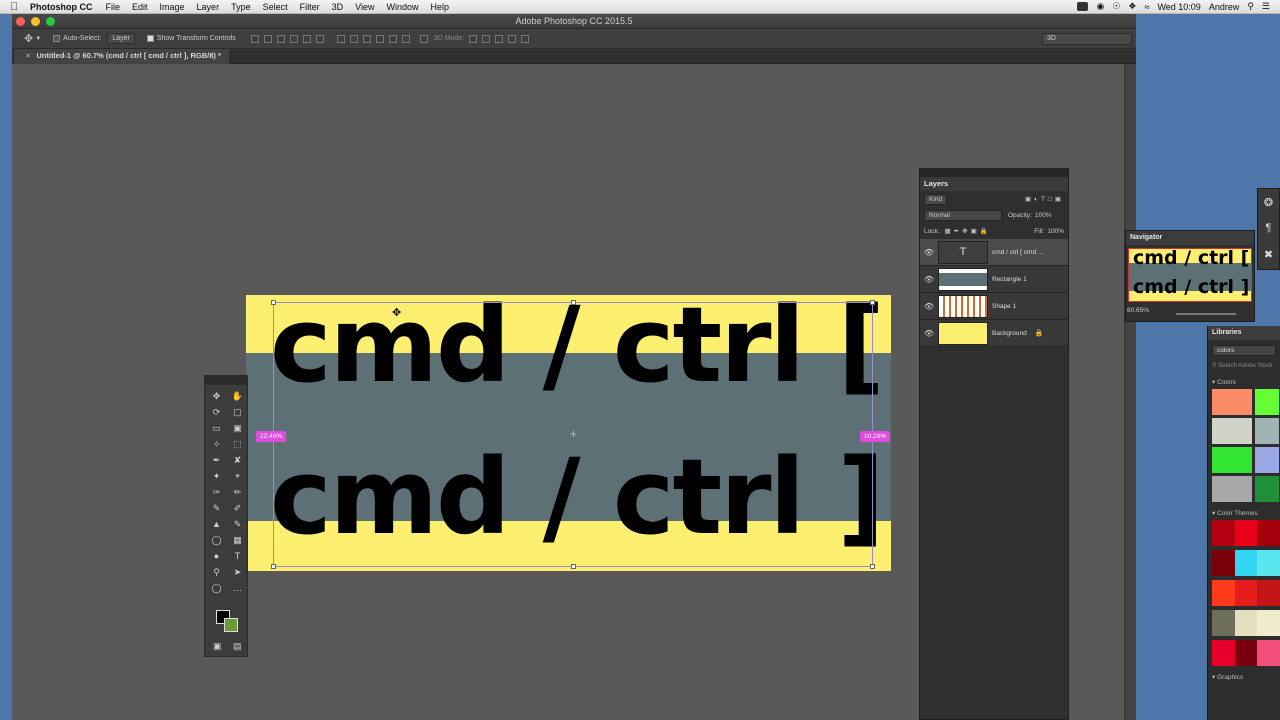  What do you see at coordinates (392, 38) in the screenshot?
I see `distribute-hcenter-icon` at bounding box center [392, 38].